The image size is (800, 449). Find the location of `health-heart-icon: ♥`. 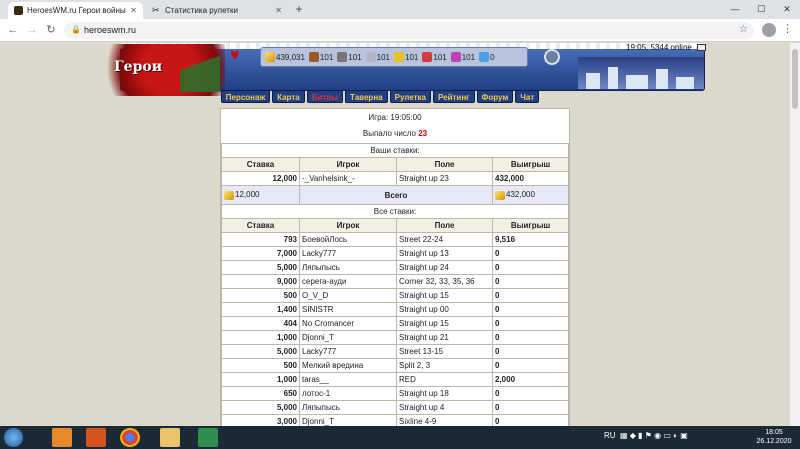

health-heart-icon: ♥ is located at coordinates (235, 55).